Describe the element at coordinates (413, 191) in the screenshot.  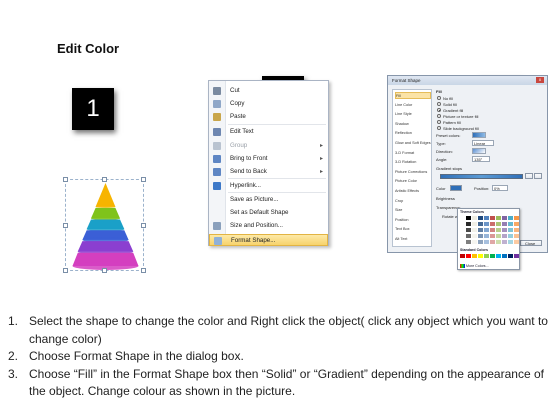
I see `category-artistic-effects: Artistic Effects` at that location.